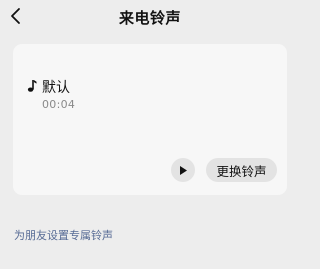 The height and width of the screenshot is (269, 320). I want to click on play-button, so click(183, 170).